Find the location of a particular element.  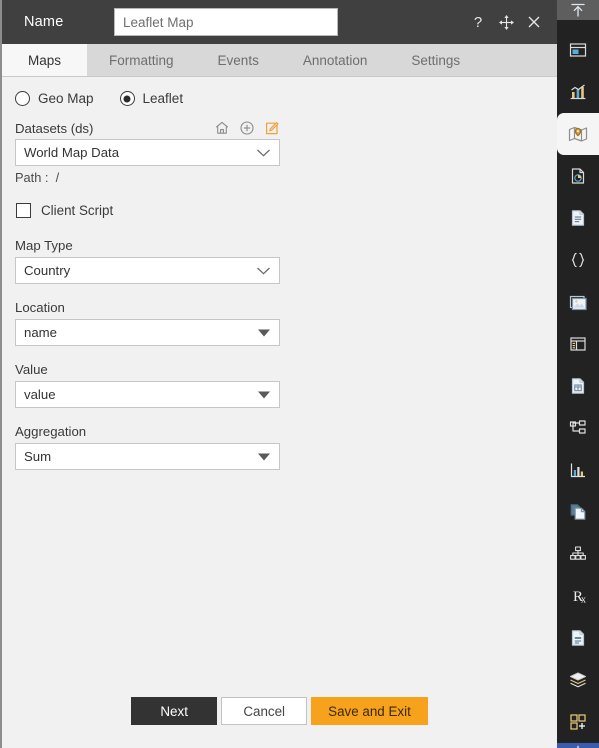

datasets-value: World Map Data is located at coordinates (72, 152).